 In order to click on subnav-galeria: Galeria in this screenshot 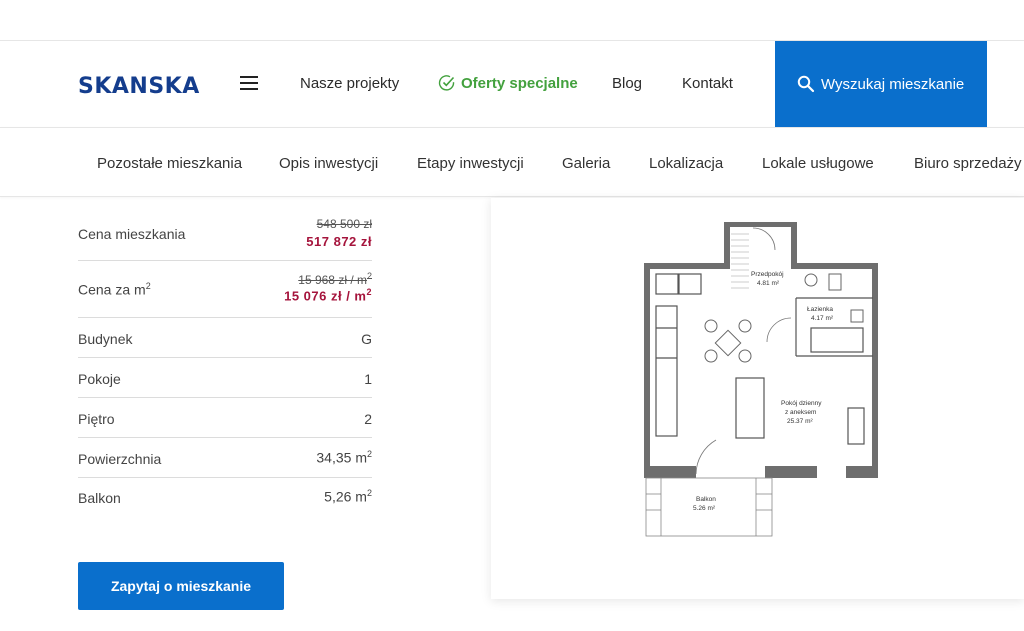, I will do `click(586, 163)`.